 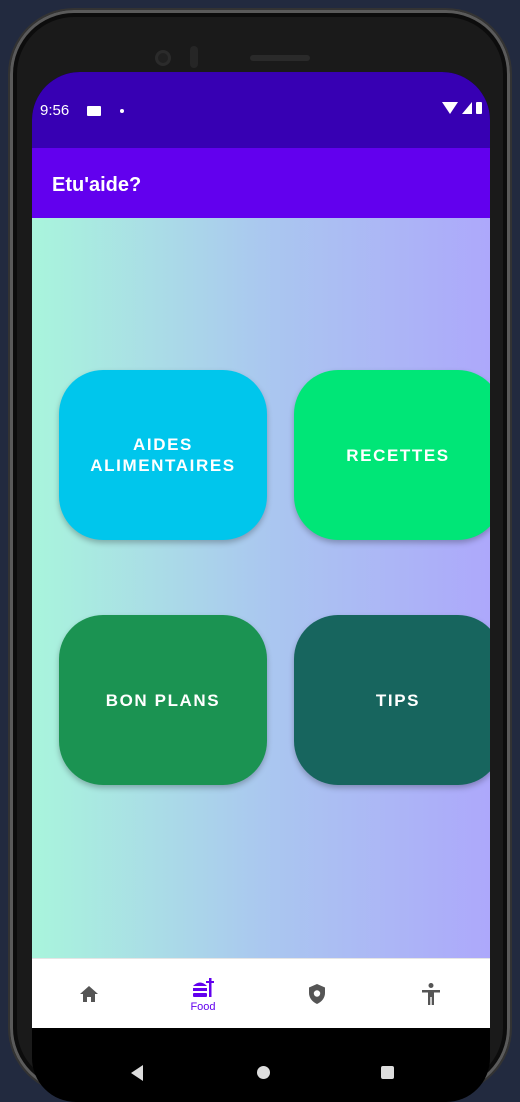 What do you see at coordinates (194, 57) in the screenshot?
I see `proximity-sensor` at bounding box center [194, 57].